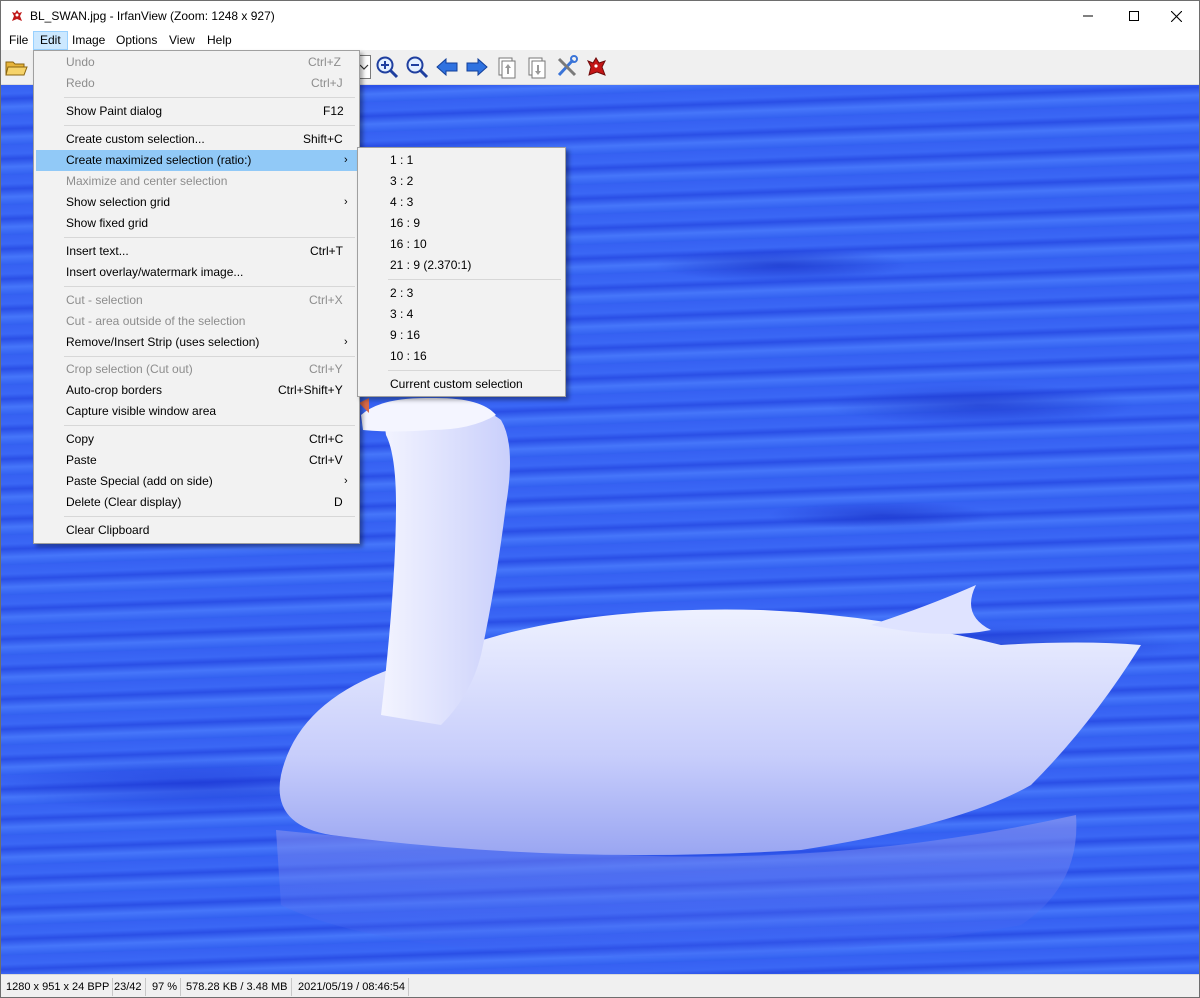 Image resolution: width=1200 pixels, height=998 pixels. I want to click on menu-item-label: Auto-crop borders, so click(114, 390).